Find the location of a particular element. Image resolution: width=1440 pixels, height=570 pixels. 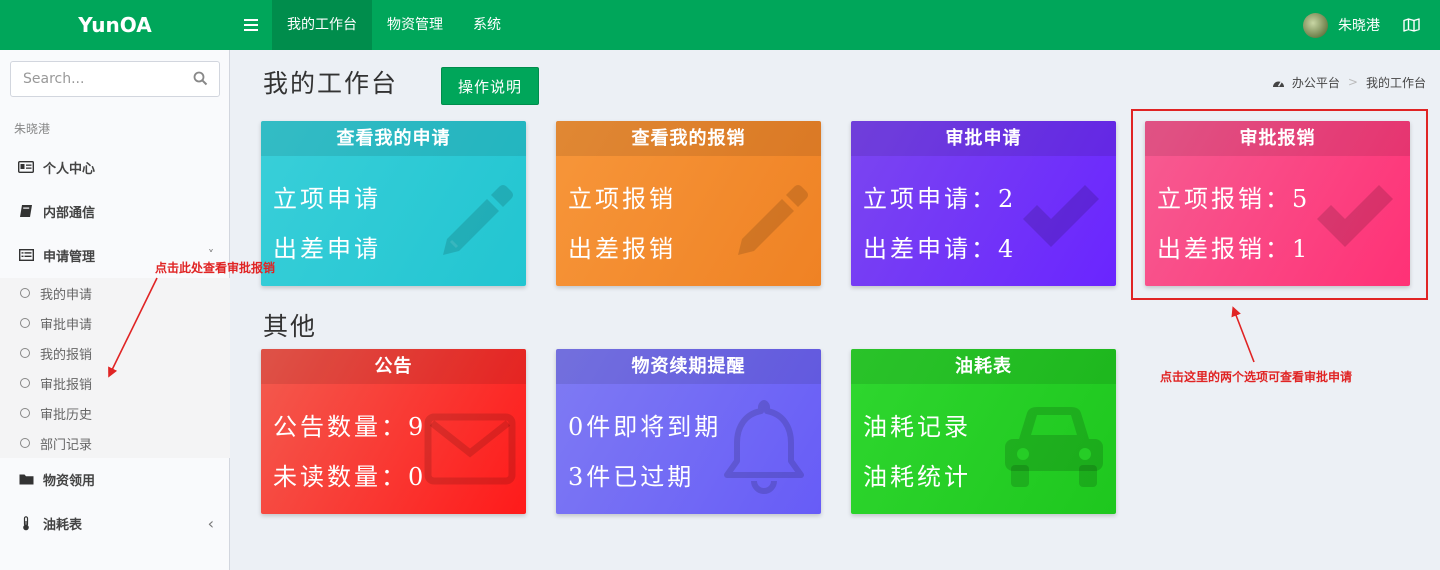

annotation-arrow-left is located at coordinates (133, 327).